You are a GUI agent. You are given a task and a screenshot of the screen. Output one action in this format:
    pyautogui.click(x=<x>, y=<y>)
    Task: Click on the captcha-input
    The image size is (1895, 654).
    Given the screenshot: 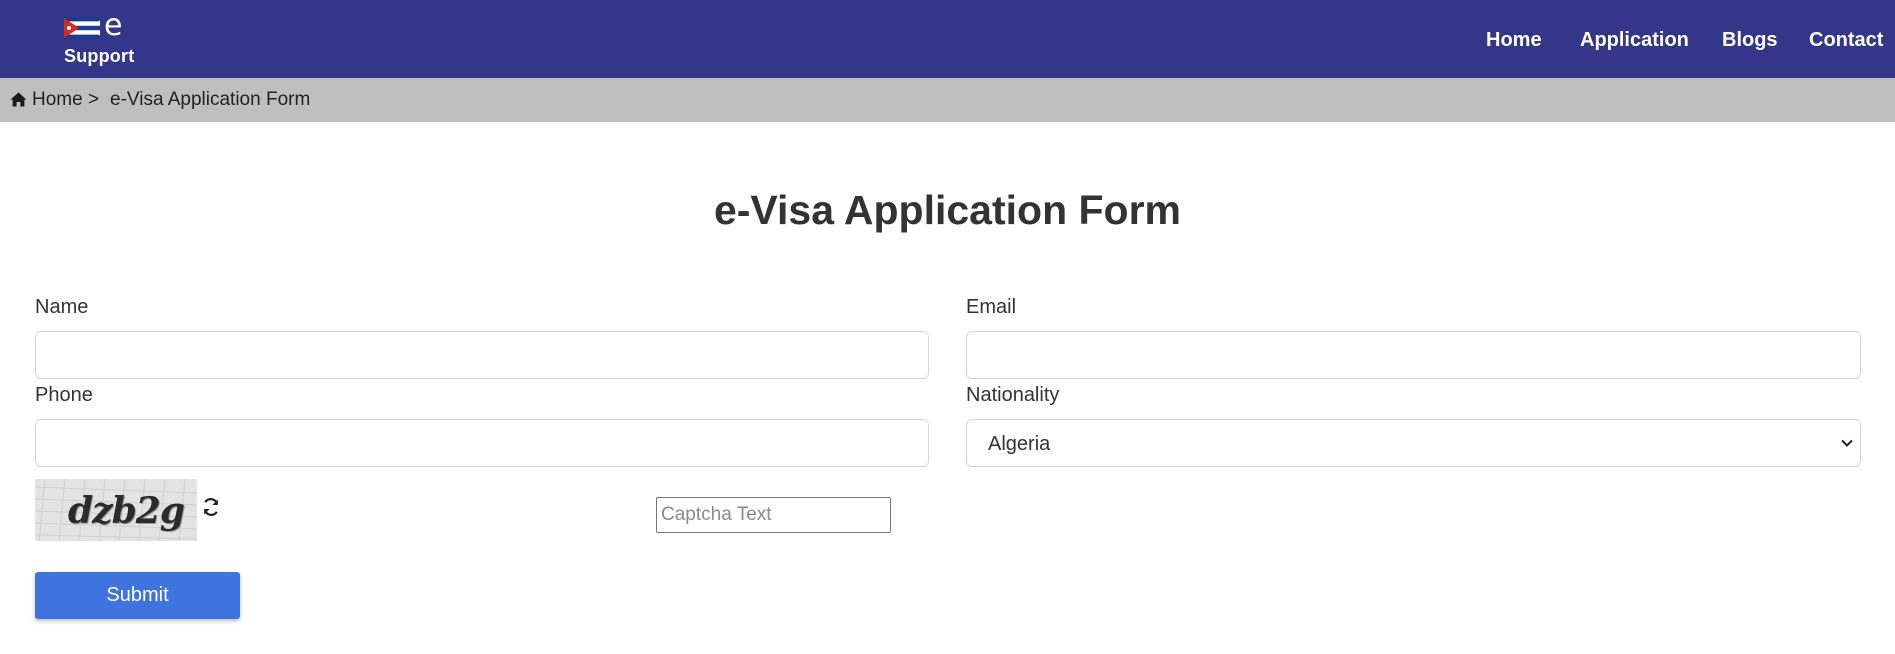 What is the action you would take?
    pyautogui.click(x=773, y=515)
    